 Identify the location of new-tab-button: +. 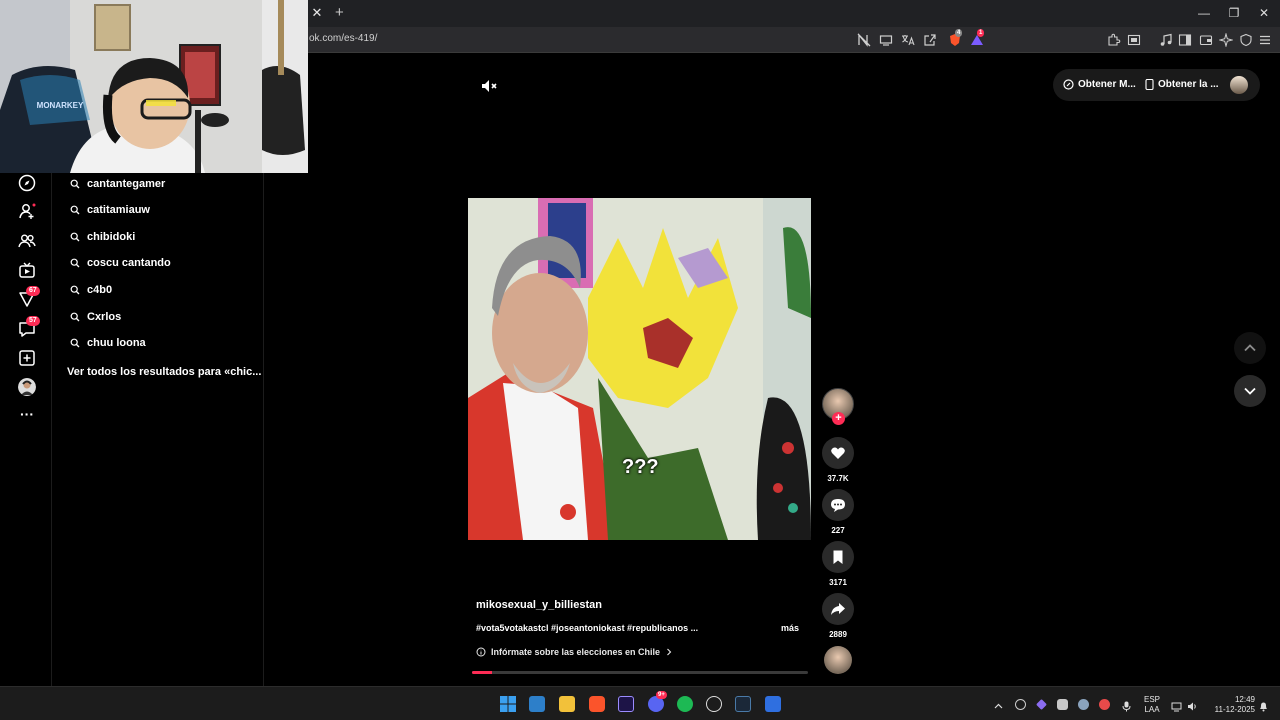
(342, 13).